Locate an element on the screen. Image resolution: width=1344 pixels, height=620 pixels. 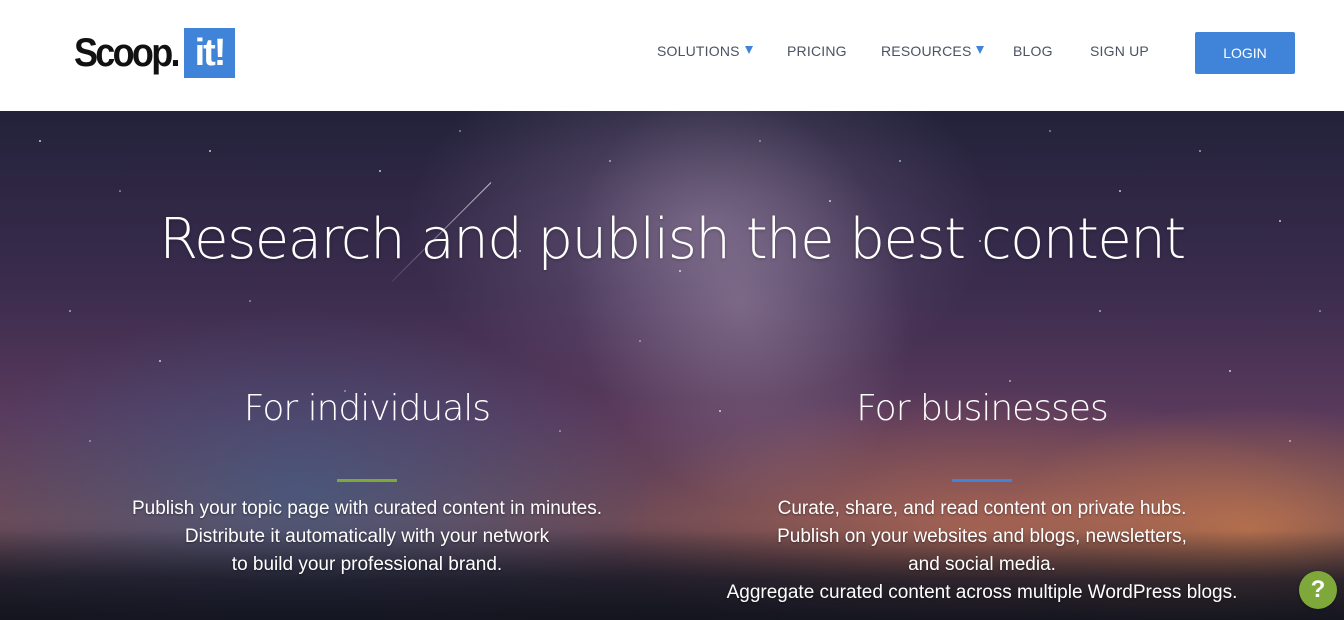
nav-signup-label: SIGN UP is located at coordinates (1119, 51).